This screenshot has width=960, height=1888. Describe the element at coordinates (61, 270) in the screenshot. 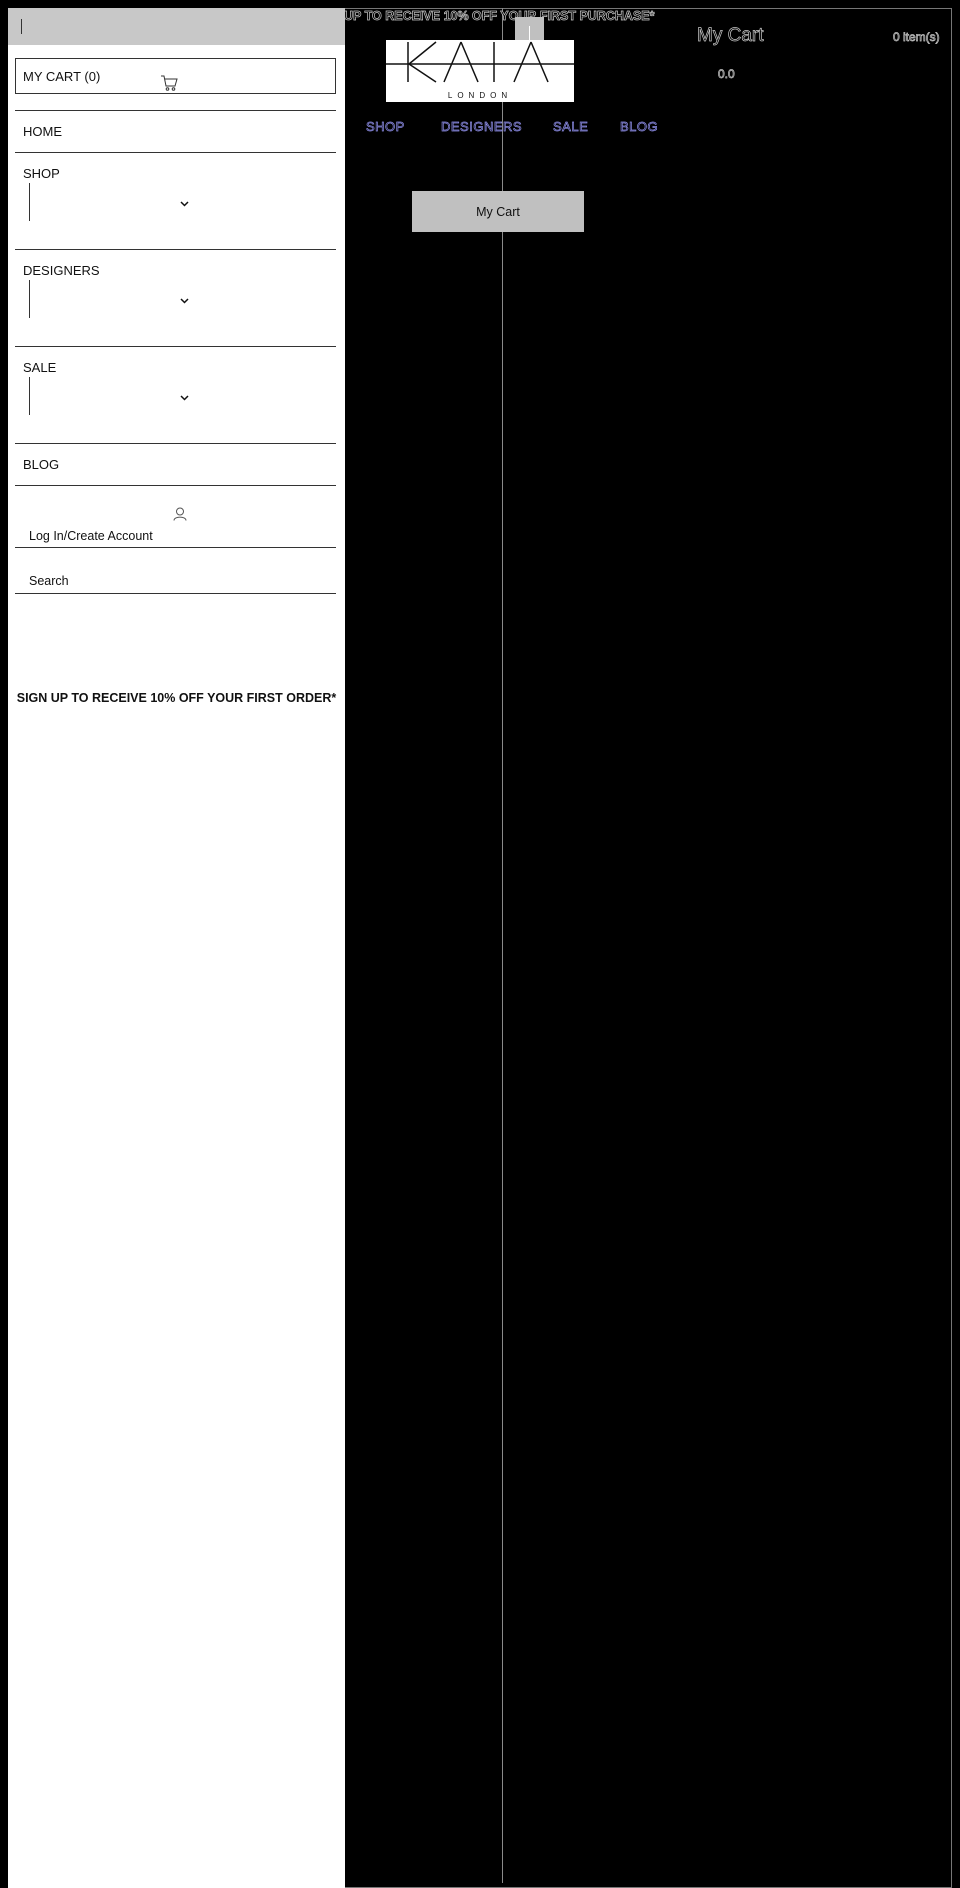

I see `drawer-nav-label: DESIGNERS` at that location.